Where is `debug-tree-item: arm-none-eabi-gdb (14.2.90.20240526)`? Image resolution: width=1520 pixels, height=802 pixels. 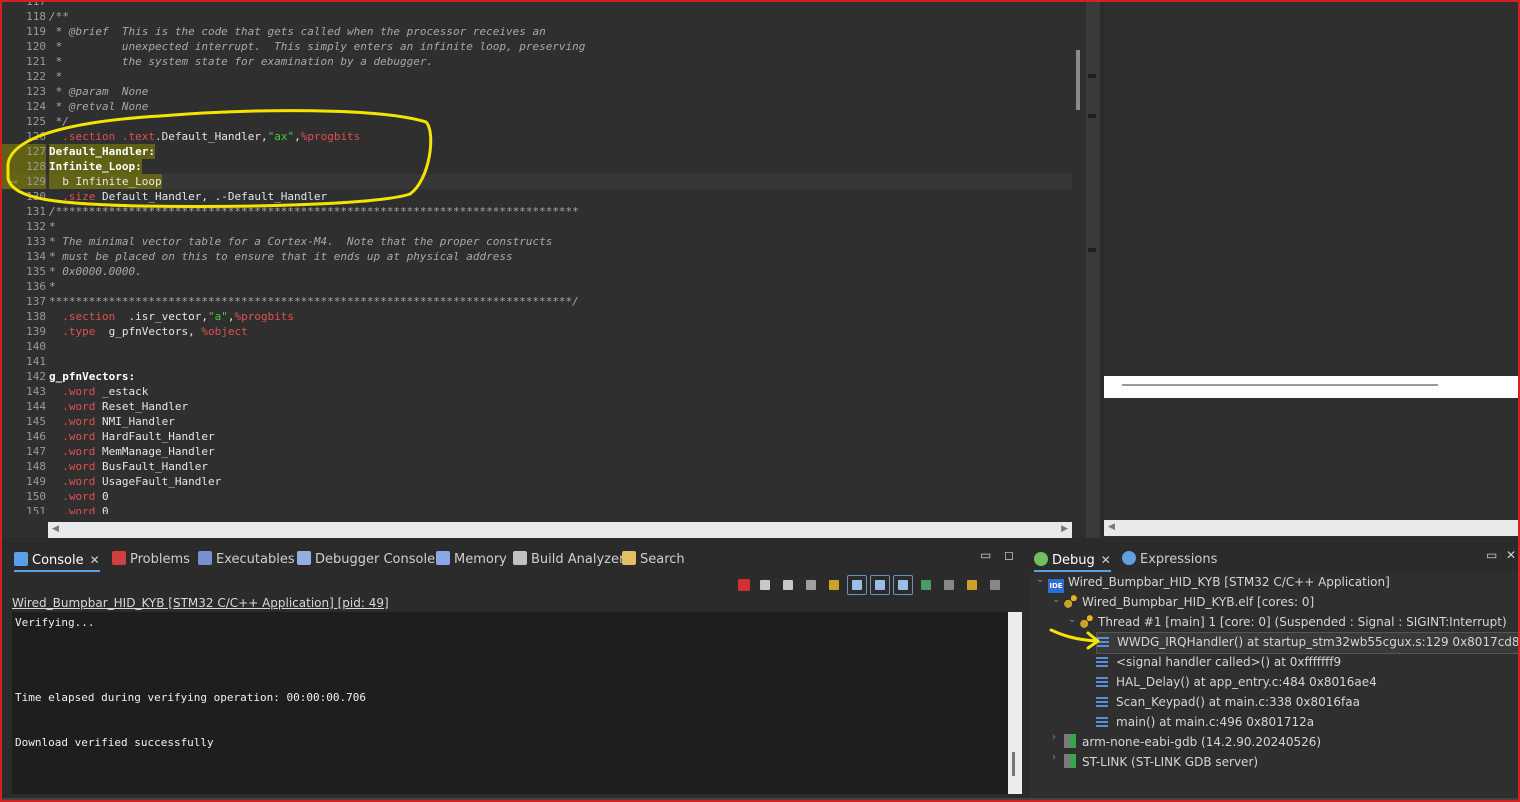
debug-tree-item: arm-none-eabi-gdb (14.2.90.20240526) is located at coordinates (1192, 742).